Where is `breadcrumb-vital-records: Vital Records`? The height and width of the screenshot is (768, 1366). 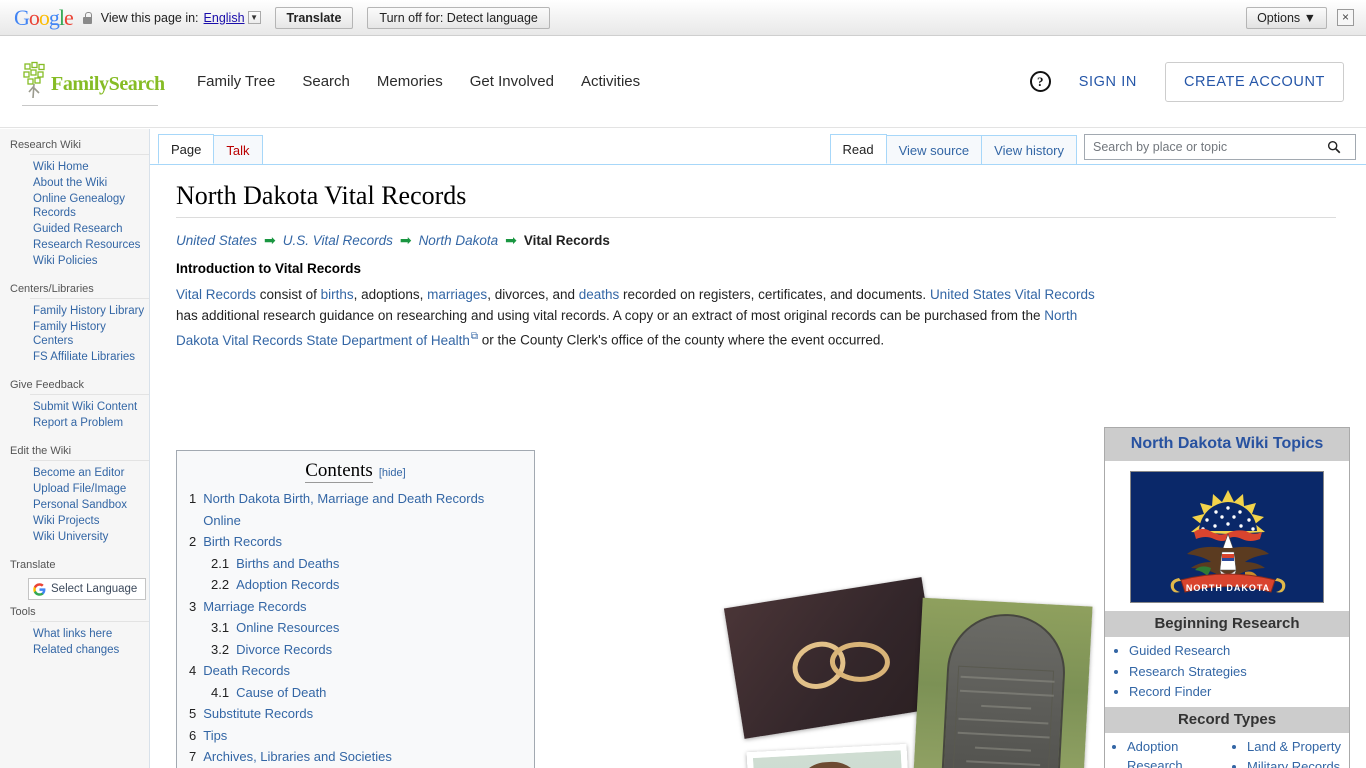
breadcrumb-vital-records: Vital Records is located at coordinates (566, 240).